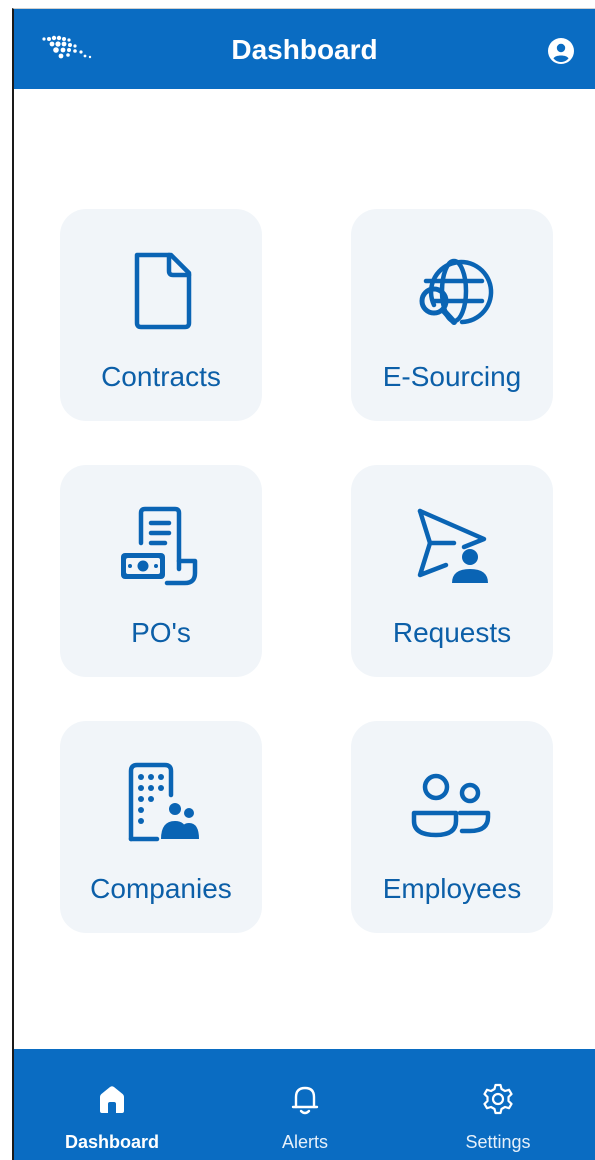 This screenshot has width=595, height=1160. I want to click on tab-label: Settings, so click(498, 1142).